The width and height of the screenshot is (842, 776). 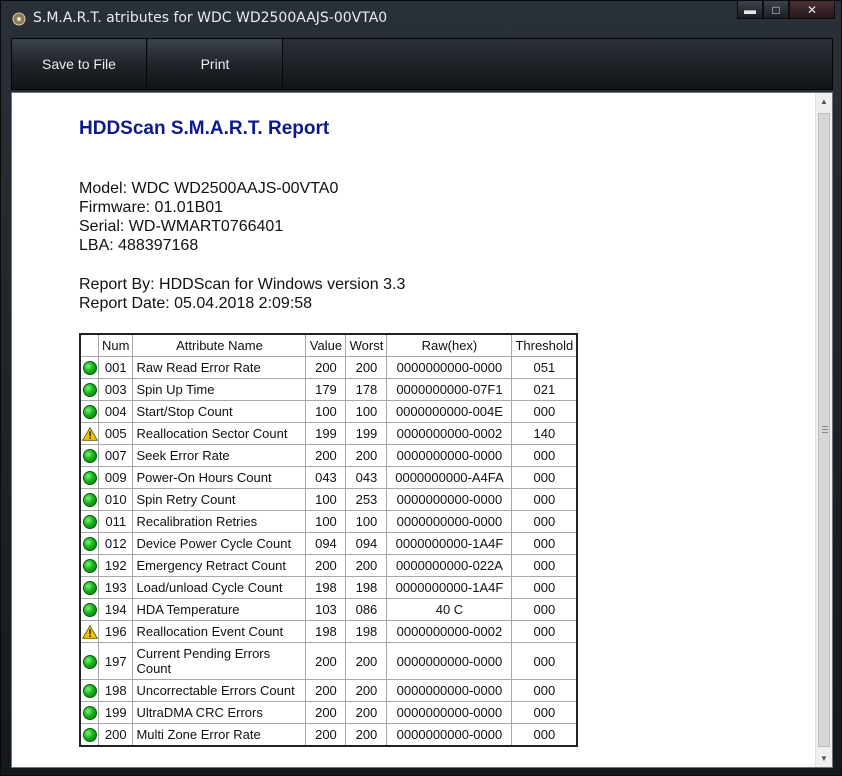 What do you see at coordinates (219, 587) in the screenshot?
I see `attribute-name: Load/unload Cycle Count` at bounding box center [219, 587].